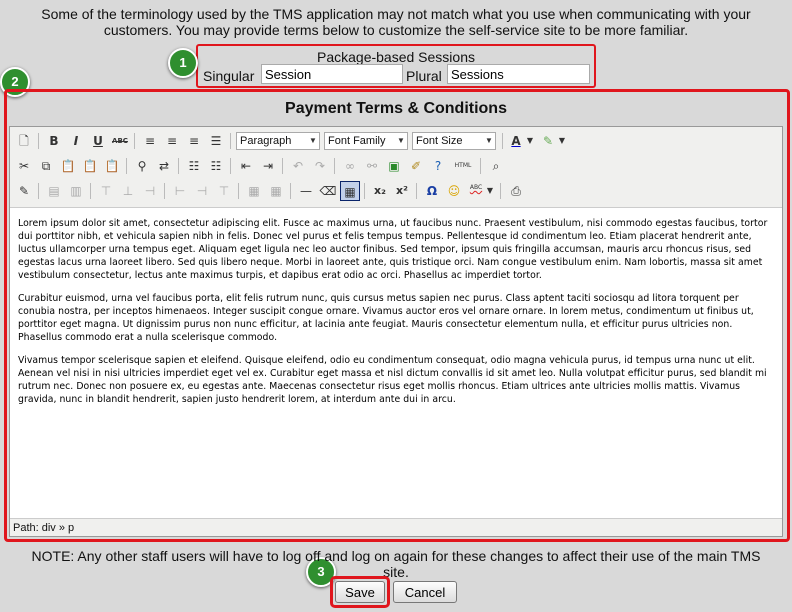 The width and height of the screenshot is (792, 612). Describe the element at coordinates (128, 191) in the screenshot. I see `insert-row-after-icon: ⊥` at that location.